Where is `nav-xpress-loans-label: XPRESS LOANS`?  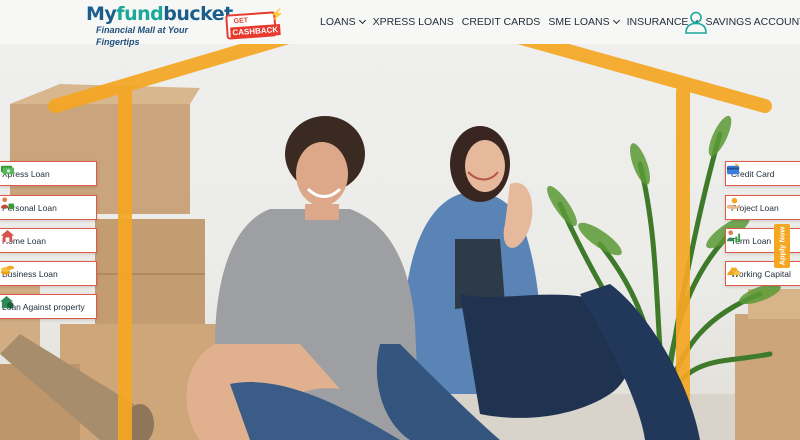
nav-xpress-loans-label: XPRESS LOANS is located at coordinates (413, 22).